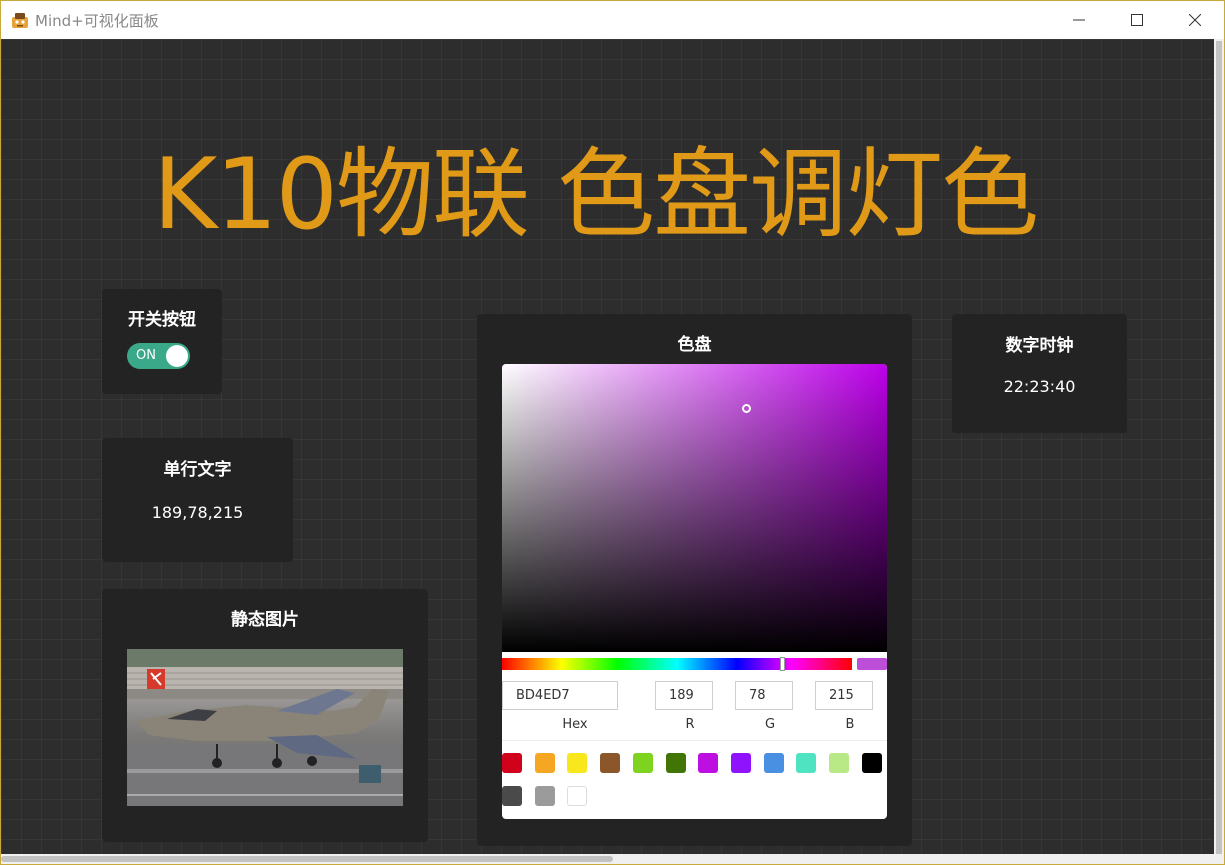 The height and width of the screenshot is (865, 1225). Describe the element at coordinates (612, 20) in the screenshot. I see `title-bar: Mind+可视化面板` at that location.